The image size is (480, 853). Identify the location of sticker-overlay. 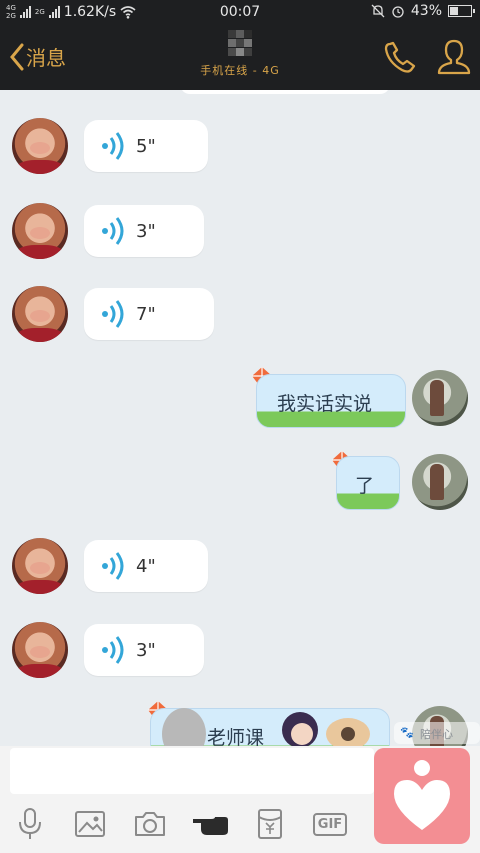
(266, 729).